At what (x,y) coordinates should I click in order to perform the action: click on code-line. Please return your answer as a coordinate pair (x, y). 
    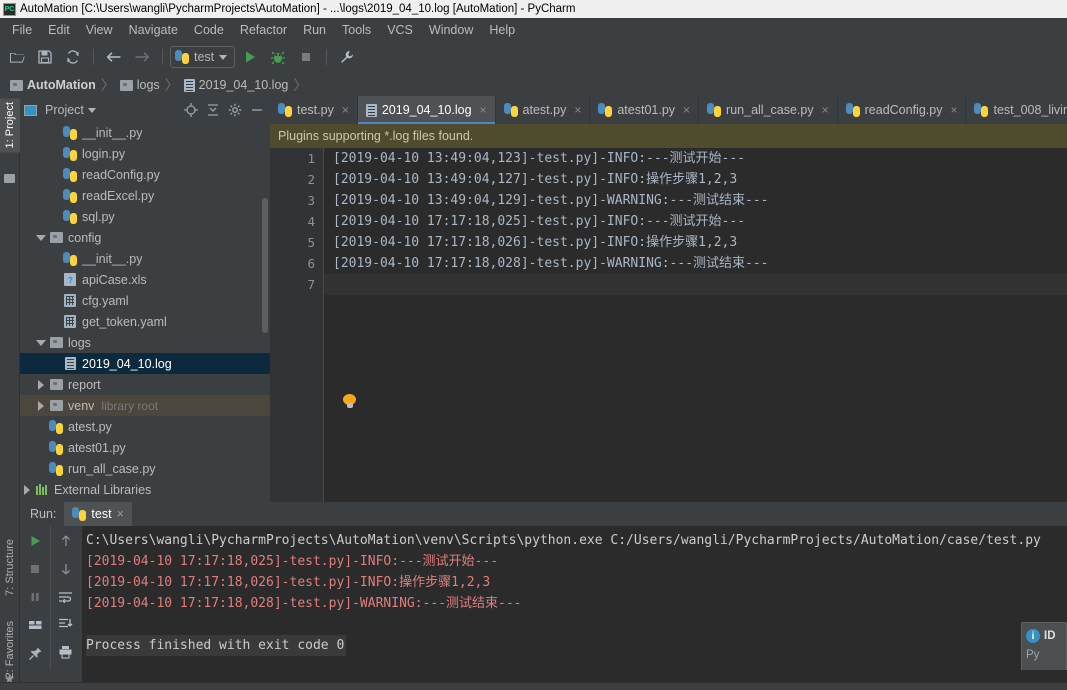
    Looking at the image, I should click on (696, 284).